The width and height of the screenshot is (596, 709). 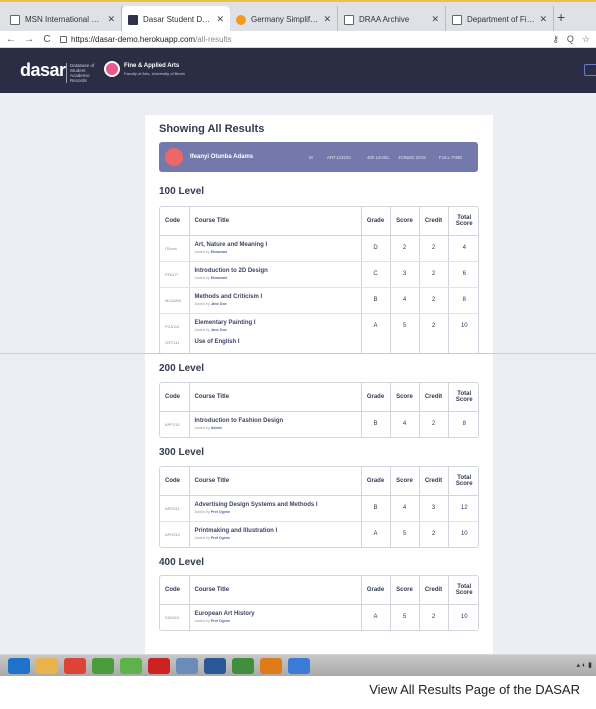 What do you see at coordinates (392, 19) in the screenshot?
I see `tab-draa: DRAA Archive ✕` at bounding box center [392, 19].